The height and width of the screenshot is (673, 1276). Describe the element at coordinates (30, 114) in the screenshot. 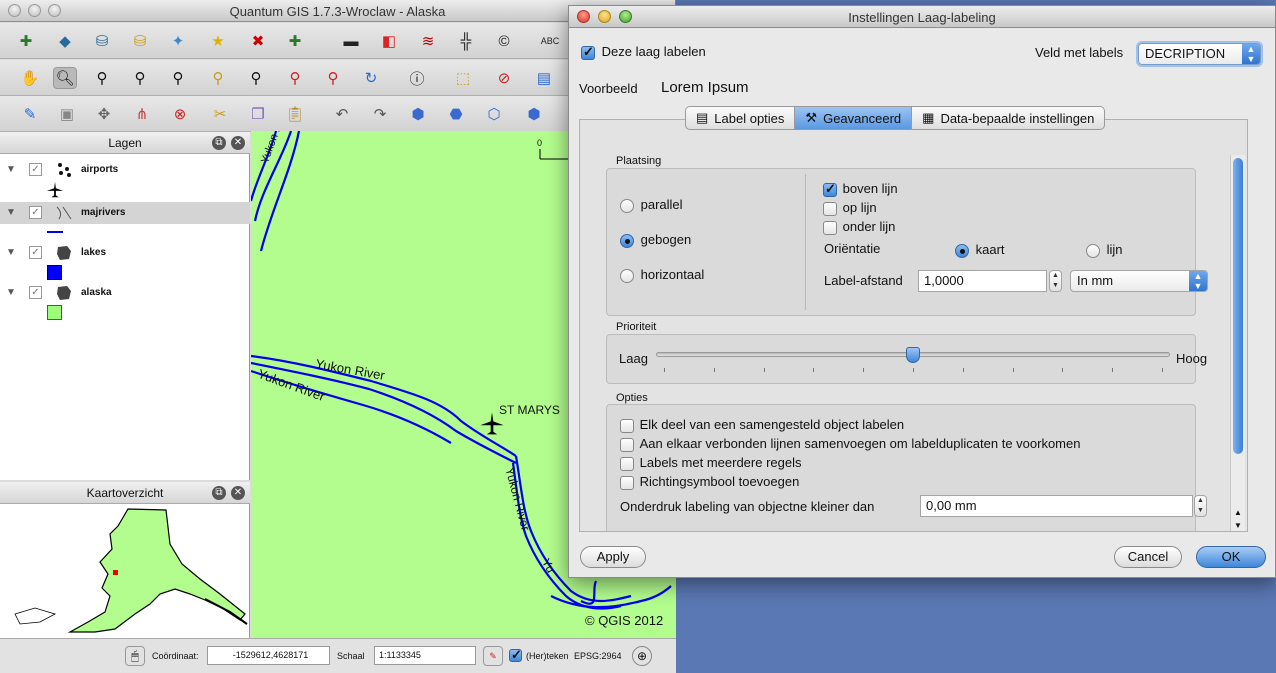

I see `toggle-editing-icon: ✎` at that location.